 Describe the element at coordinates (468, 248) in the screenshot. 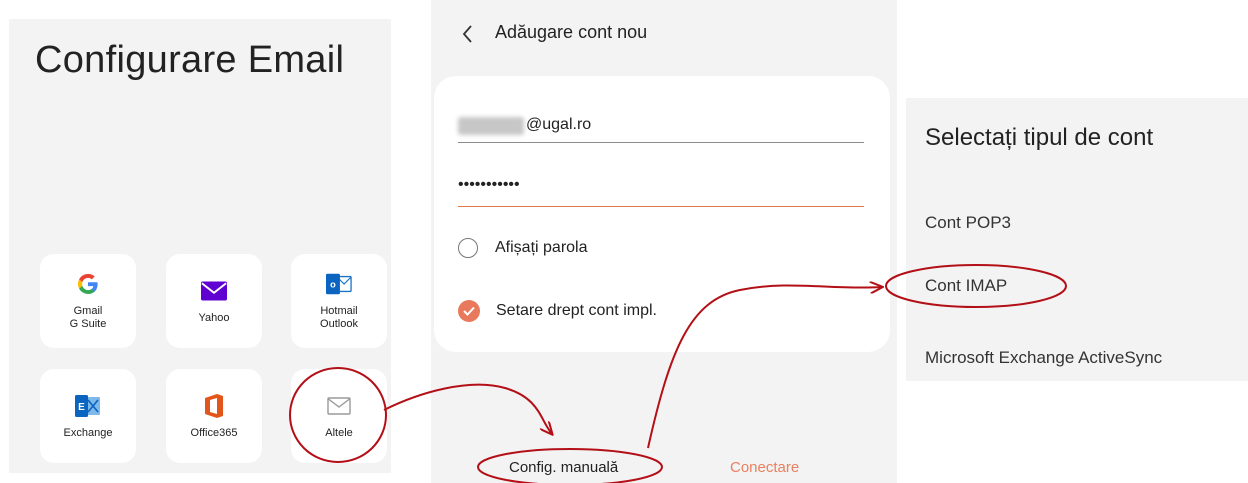

I see `radio-unchecked-icon` at that location.